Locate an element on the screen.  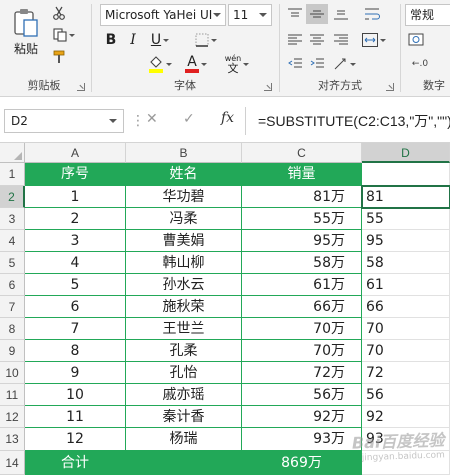
clipboard-launcher-icon is located at coordinates (81, 87).